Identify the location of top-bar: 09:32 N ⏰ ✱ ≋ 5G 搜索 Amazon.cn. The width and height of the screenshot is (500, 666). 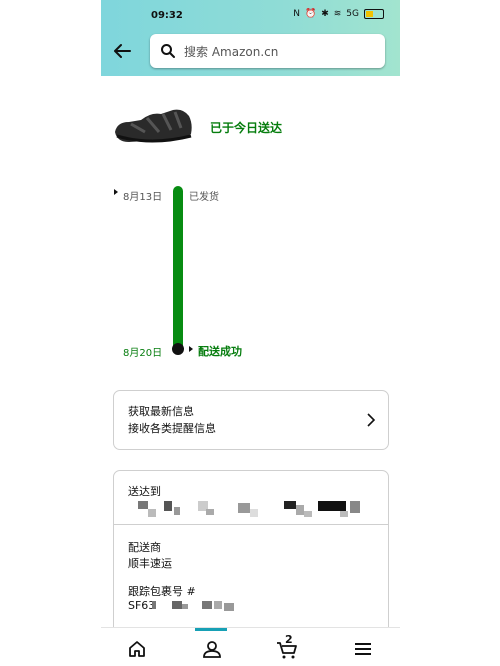
(250, 38).